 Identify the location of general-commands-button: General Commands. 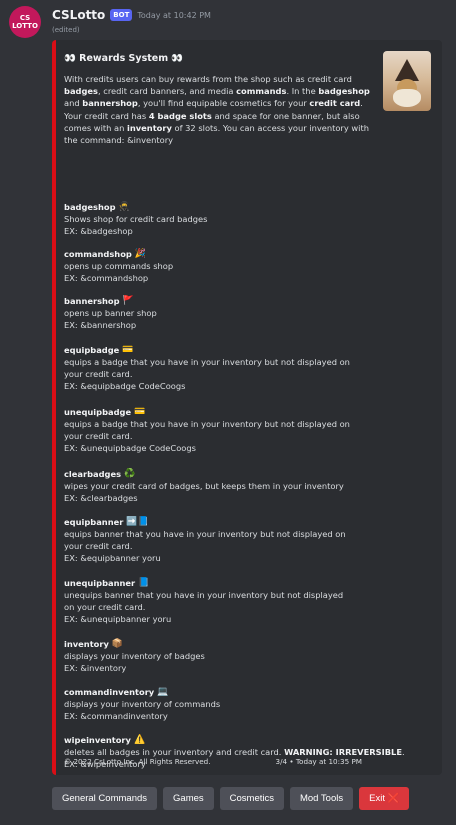
(105, 798).